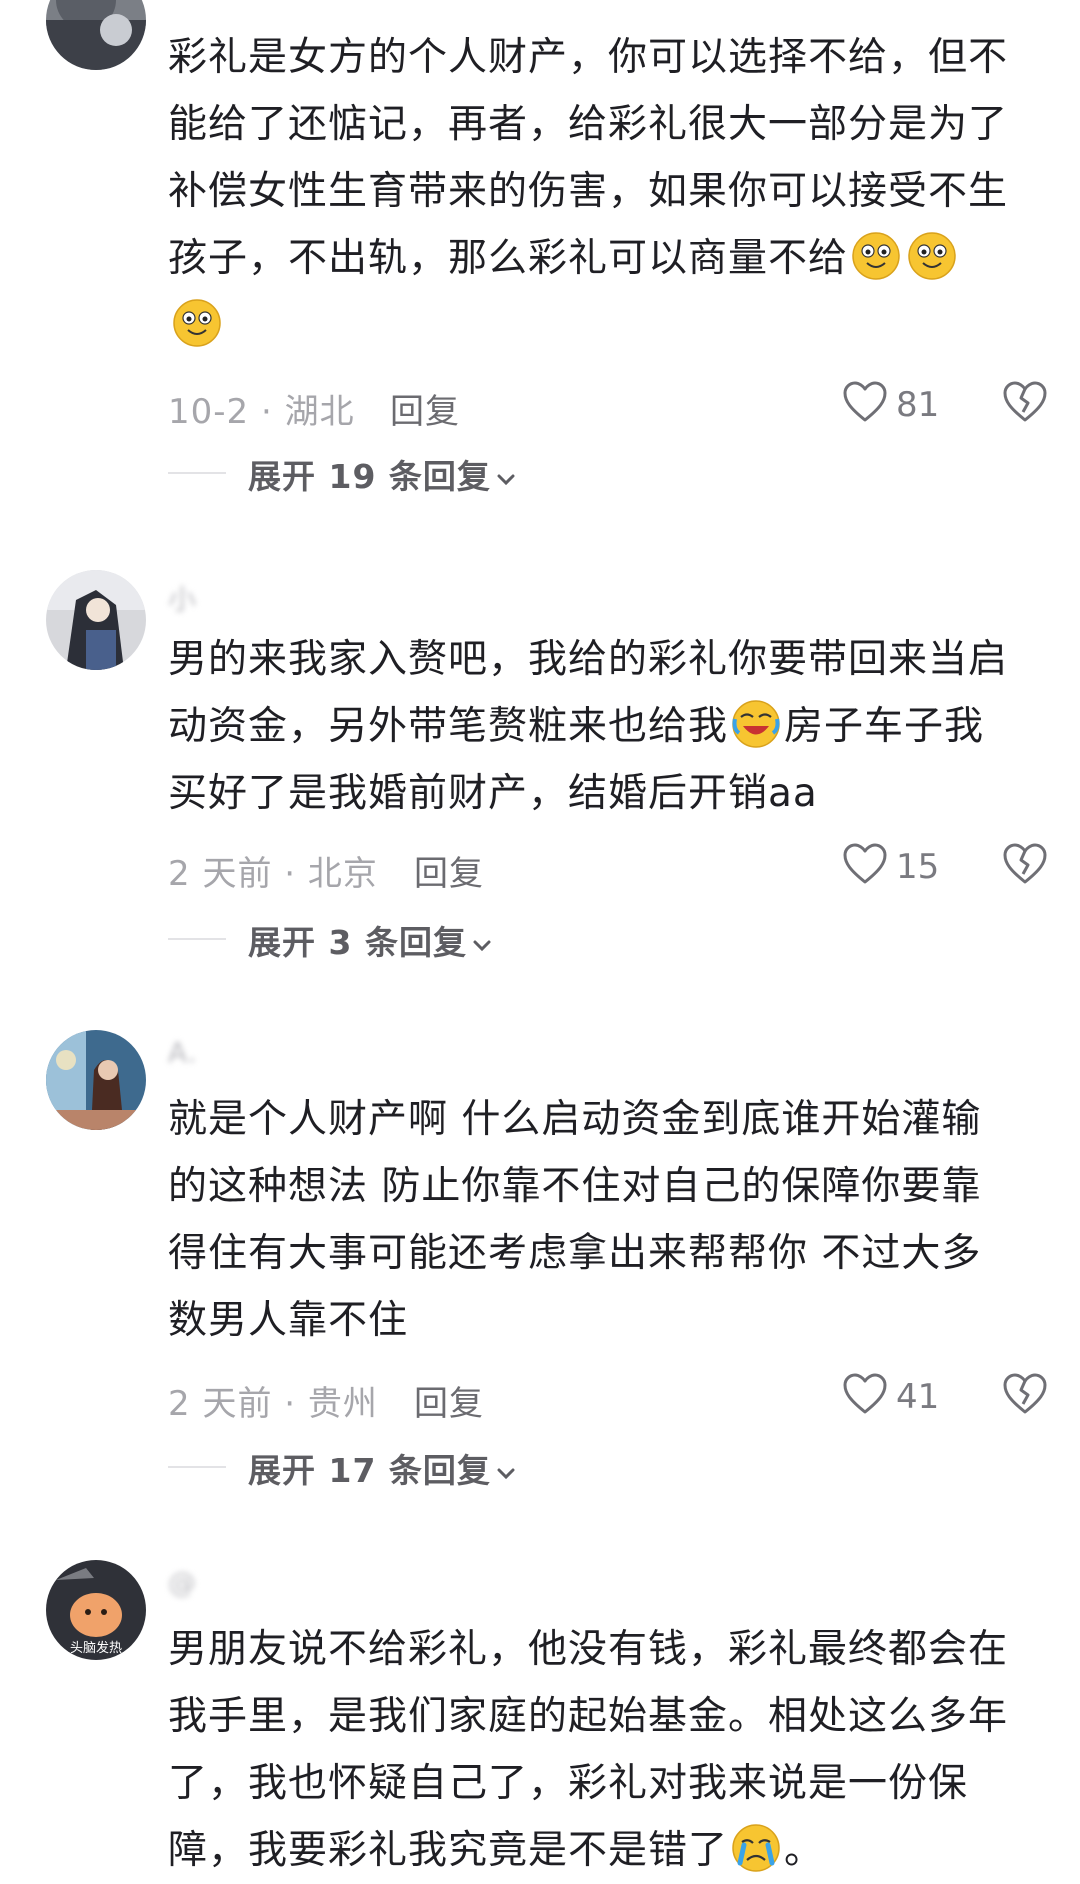 This screenshot has width=1080, height=1884. I want to click on username: A., so click(183, 1052).